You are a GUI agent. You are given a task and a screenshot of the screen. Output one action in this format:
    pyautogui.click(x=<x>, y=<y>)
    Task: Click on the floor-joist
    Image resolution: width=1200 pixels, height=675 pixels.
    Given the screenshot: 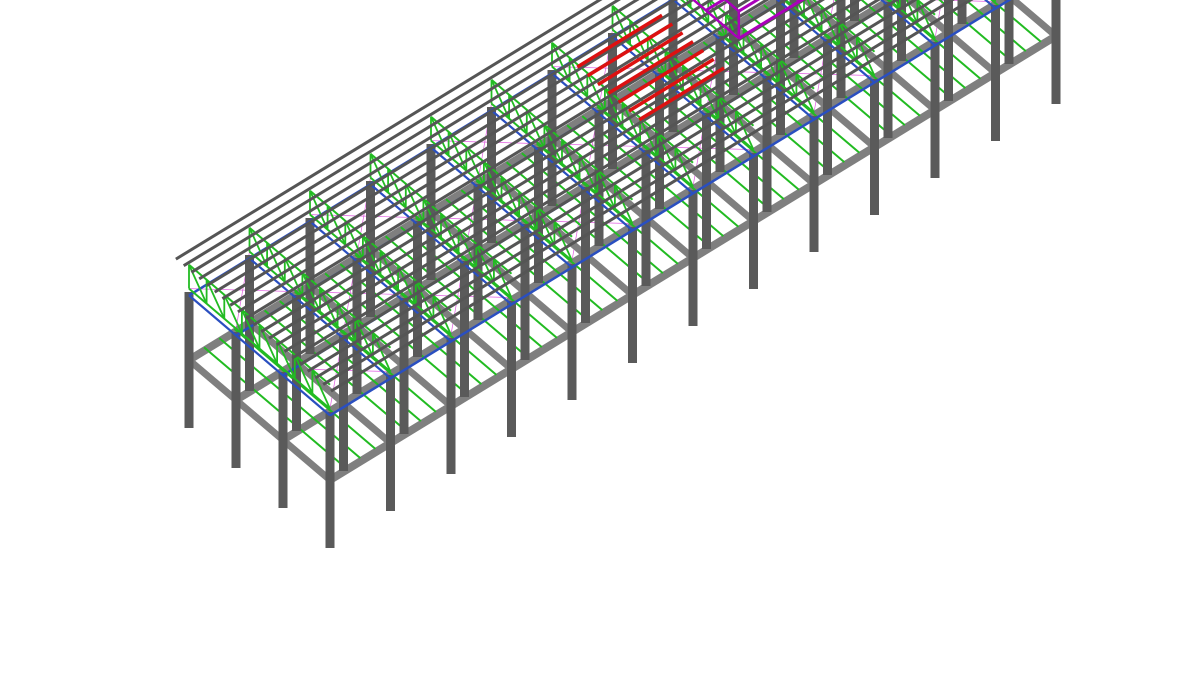 What is the action you would take?
    pyautogui.click(x=274, y=407)
    